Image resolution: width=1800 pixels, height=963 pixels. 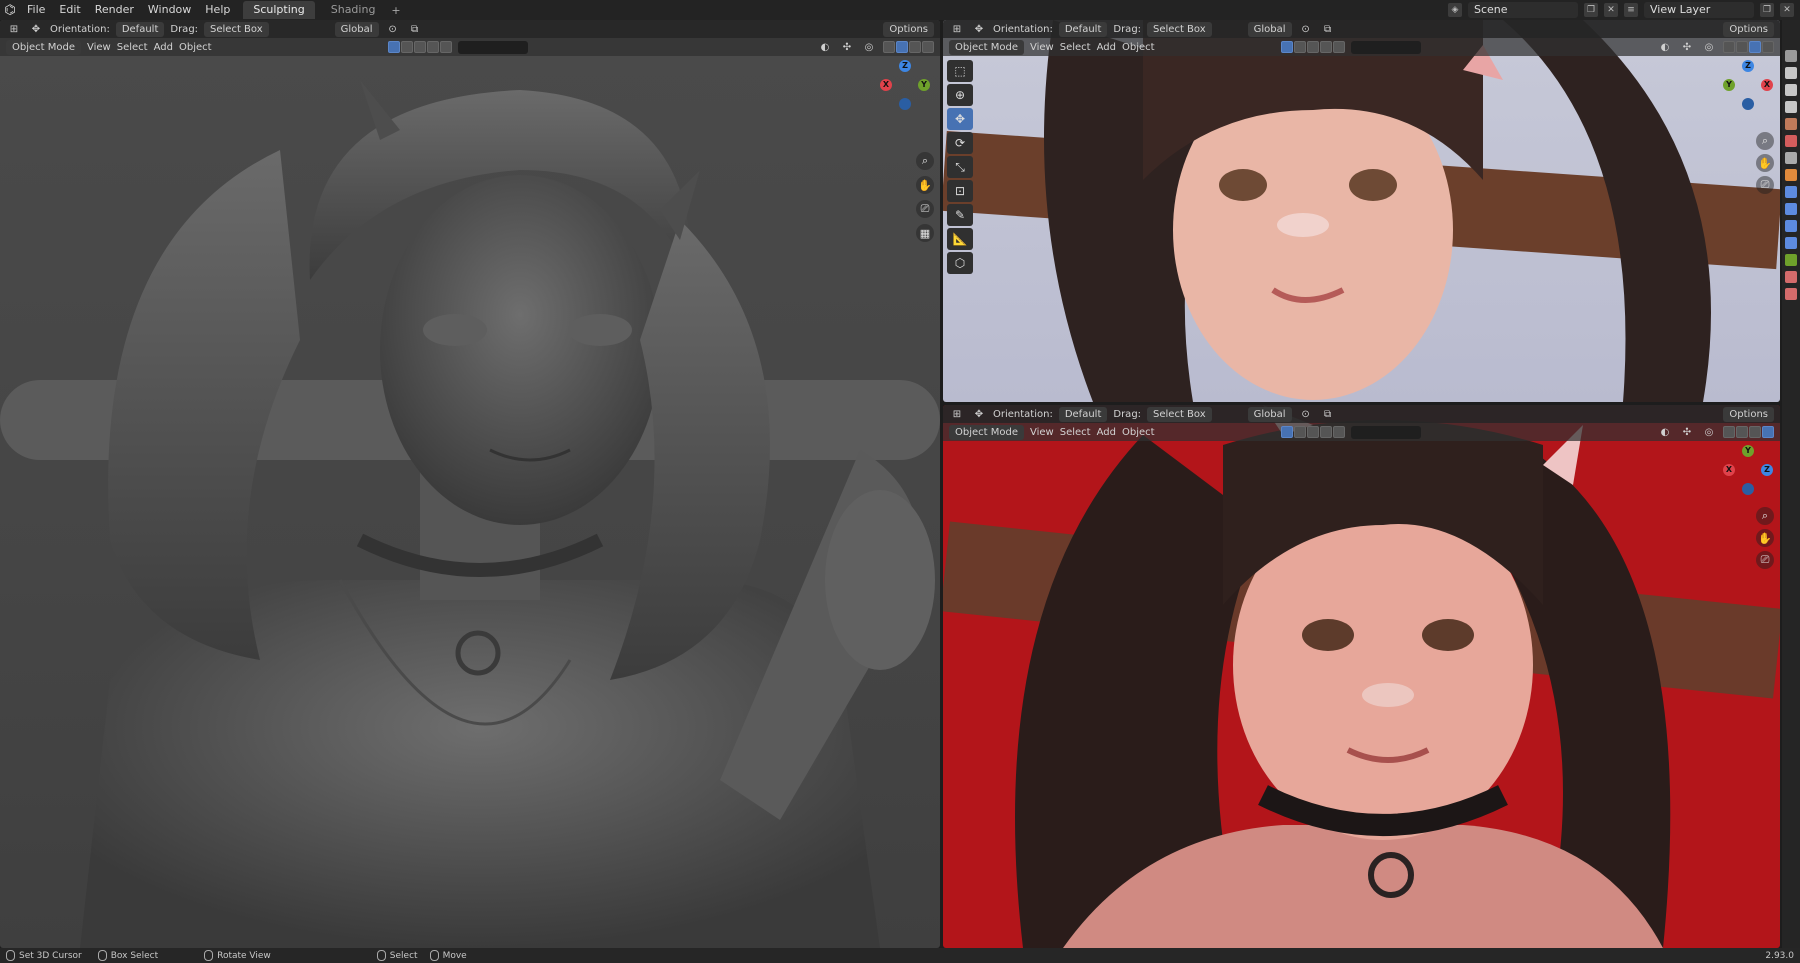 I want to click on tool-properties-icon, so click(x=1791, y=56).